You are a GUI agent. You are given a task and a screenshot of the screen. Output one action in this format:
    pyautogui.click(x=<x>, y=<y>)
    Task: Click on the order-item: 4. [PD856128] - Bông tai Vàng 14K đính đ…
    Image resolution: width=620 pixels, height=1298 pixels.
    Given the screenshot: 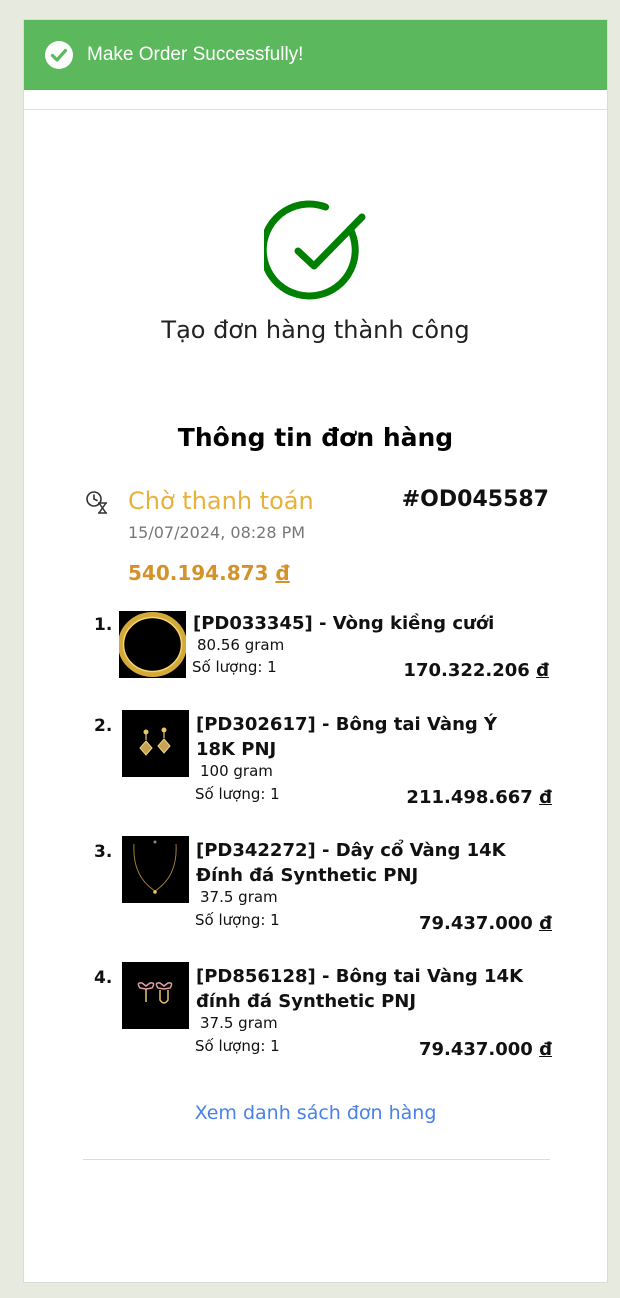 What is the action you would take?
    pyautogui.click(x=329, y=1015)
    